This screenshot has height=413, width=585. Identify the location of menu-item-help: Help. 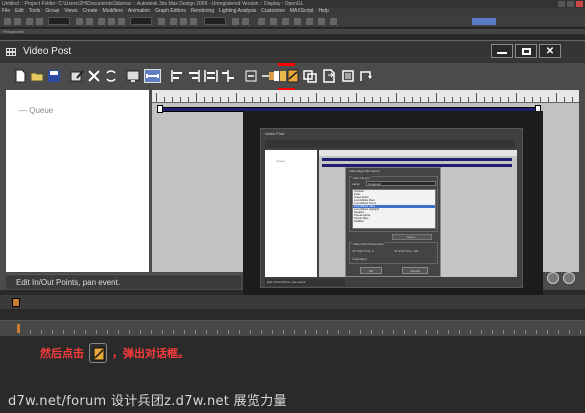
(324, 11).